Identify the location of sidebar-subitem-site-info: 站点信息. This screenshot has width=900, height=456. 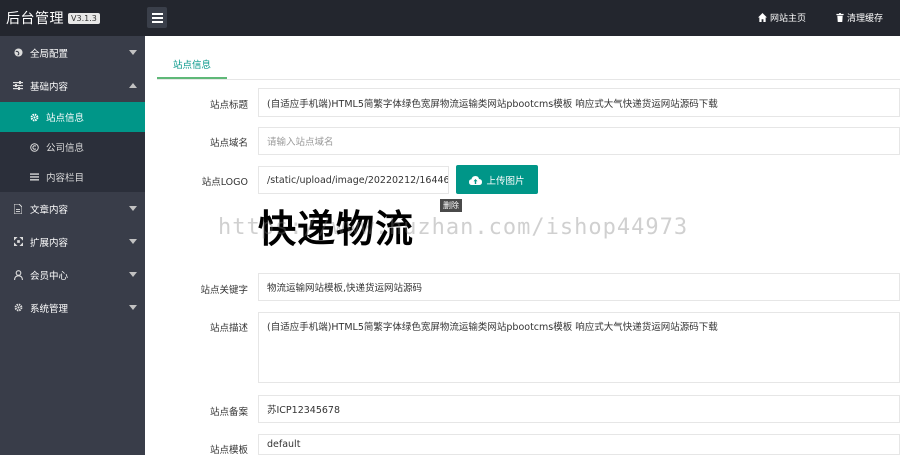
(72, 117).